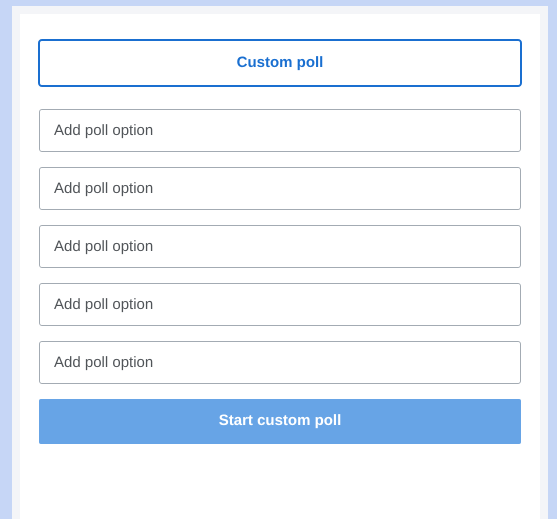 The image size is (557, 519). Describe the element at coordinates (280, 63) in the screenshot. I see `custom-poll-button: Custom poll` at that location.